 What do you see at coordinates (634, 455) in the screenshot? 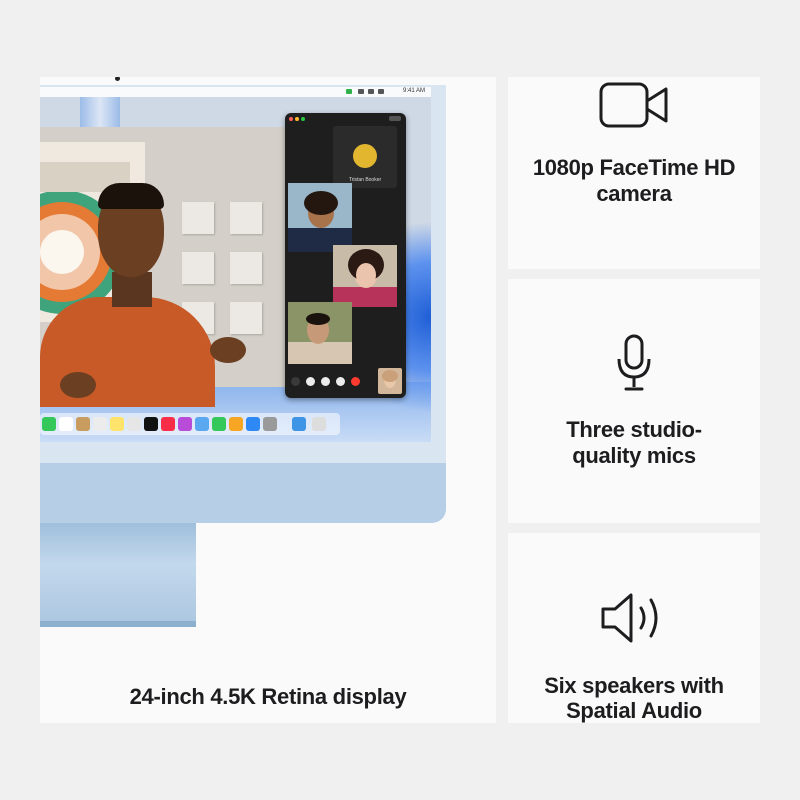
I see `mics-caption-line2: quality mics` at bounding box center [634, 455].